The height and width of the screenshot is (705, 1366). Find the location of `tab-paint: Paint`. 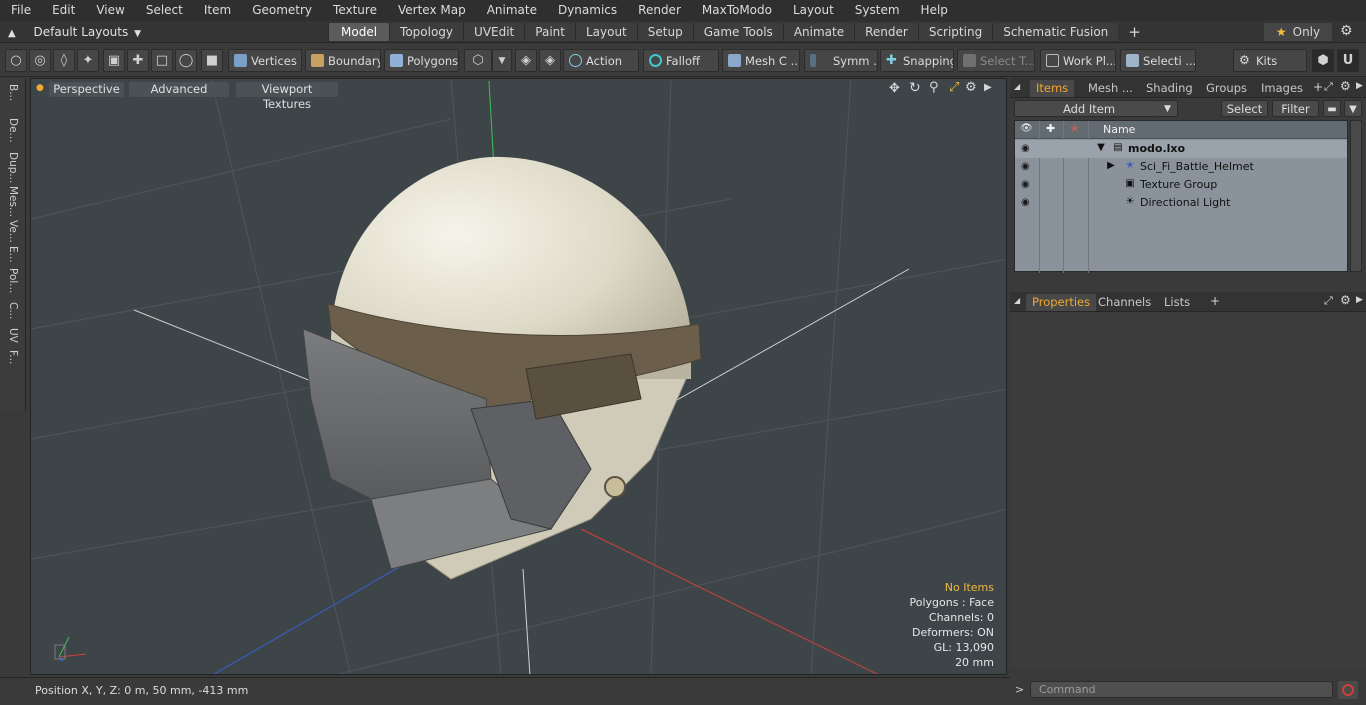

tab-paint: Paint is located at coordinates (549, 32).